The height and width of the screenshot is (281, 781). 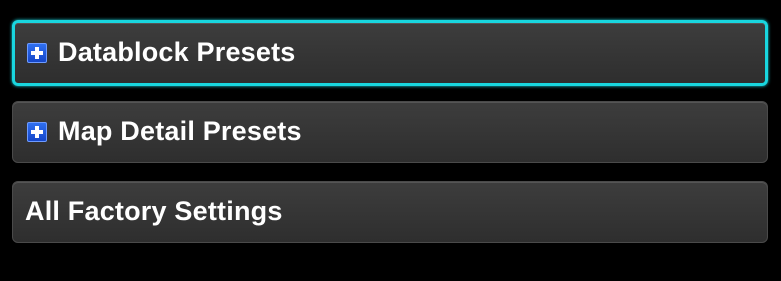 I want to click on all-factory-settings-label: All Factory Settings, so click(x=154, y=210).